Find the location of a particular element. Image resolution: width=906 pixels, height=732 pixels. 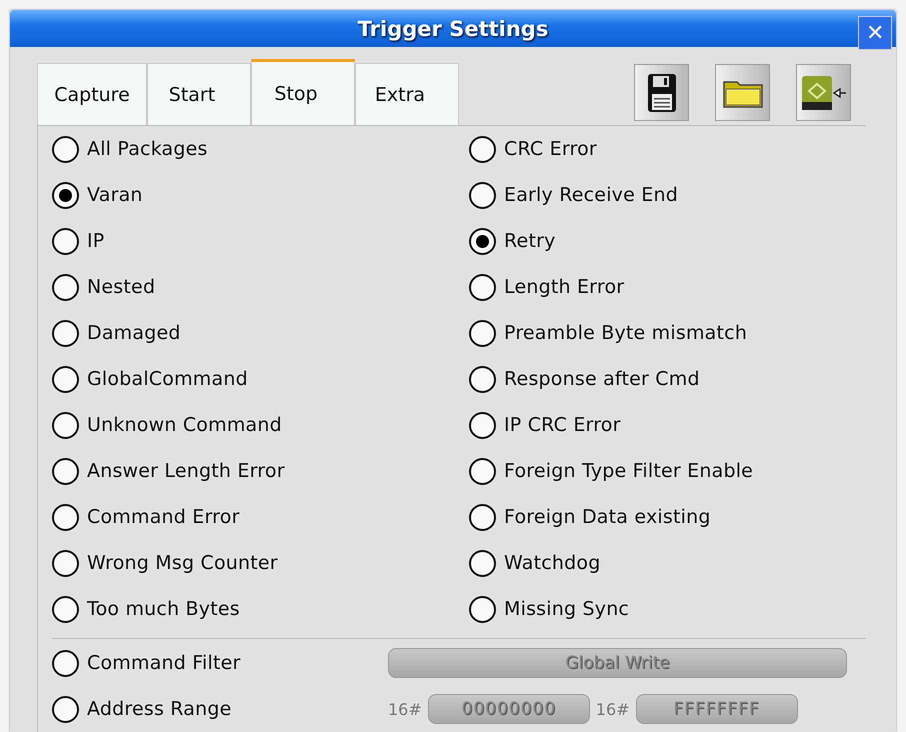

save-button is located at coordinates (661, 92).